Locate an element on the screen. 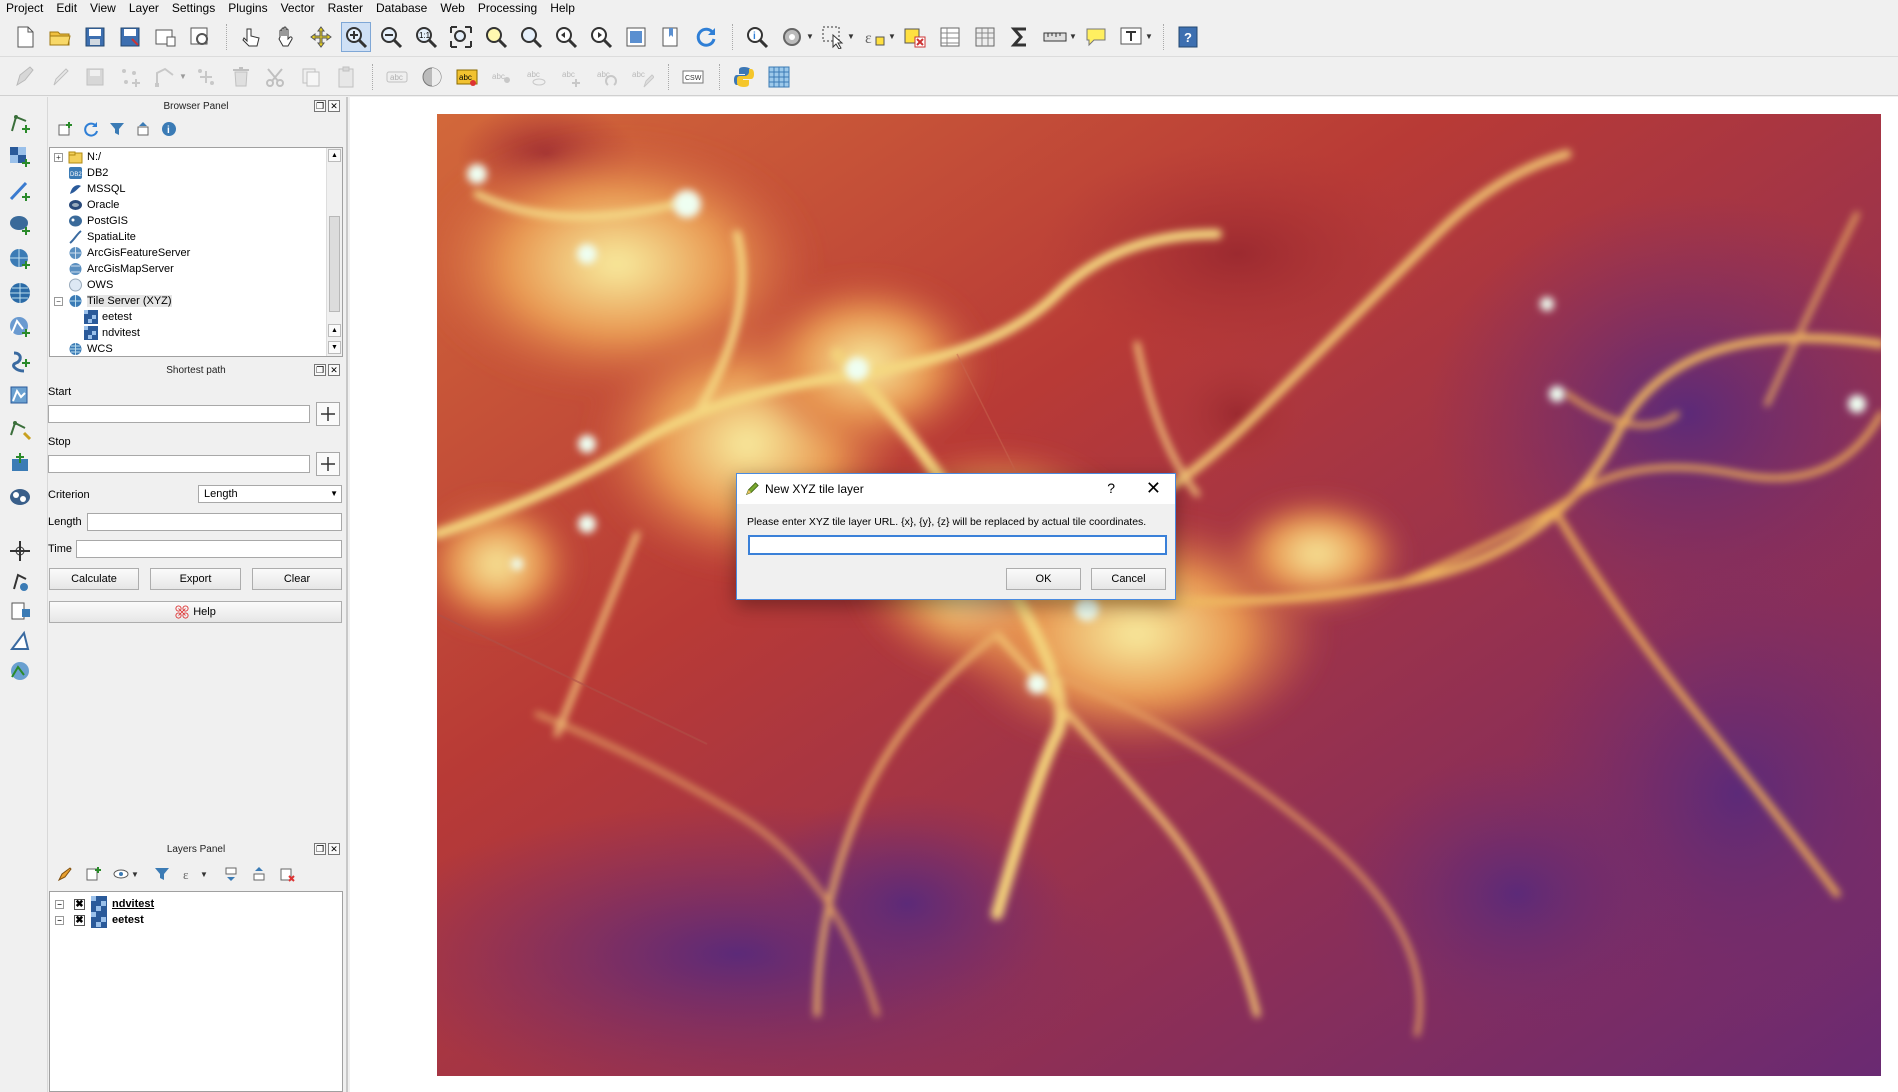  menu-web: Web is located at coordinates (452, 8).